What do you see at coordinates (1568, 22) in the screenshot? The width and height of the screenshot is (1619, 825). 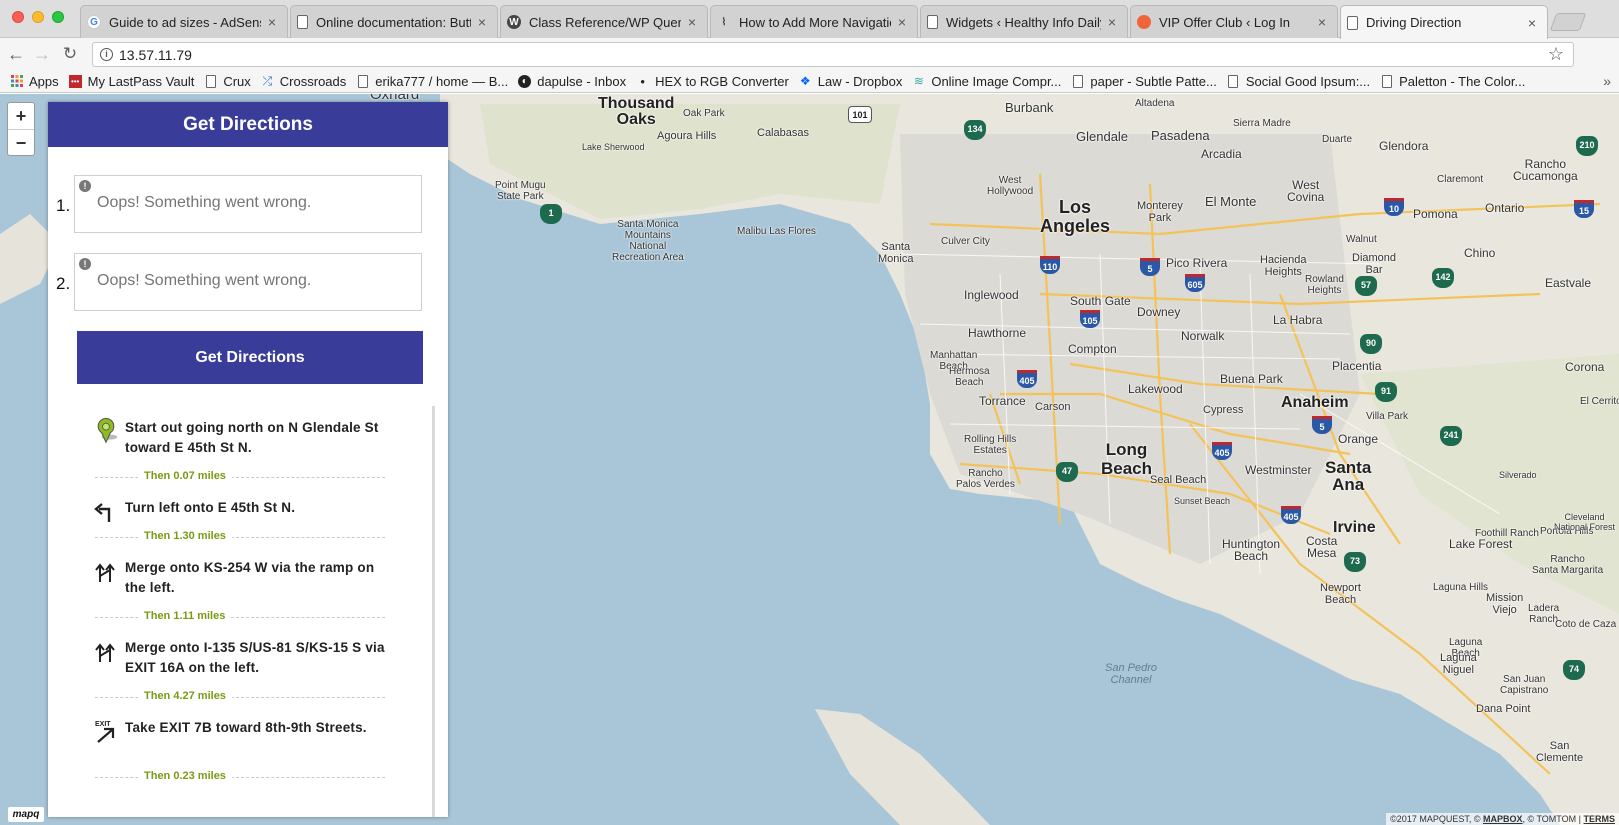 I see `new-tab-button` at bounding box center [1568, 22].